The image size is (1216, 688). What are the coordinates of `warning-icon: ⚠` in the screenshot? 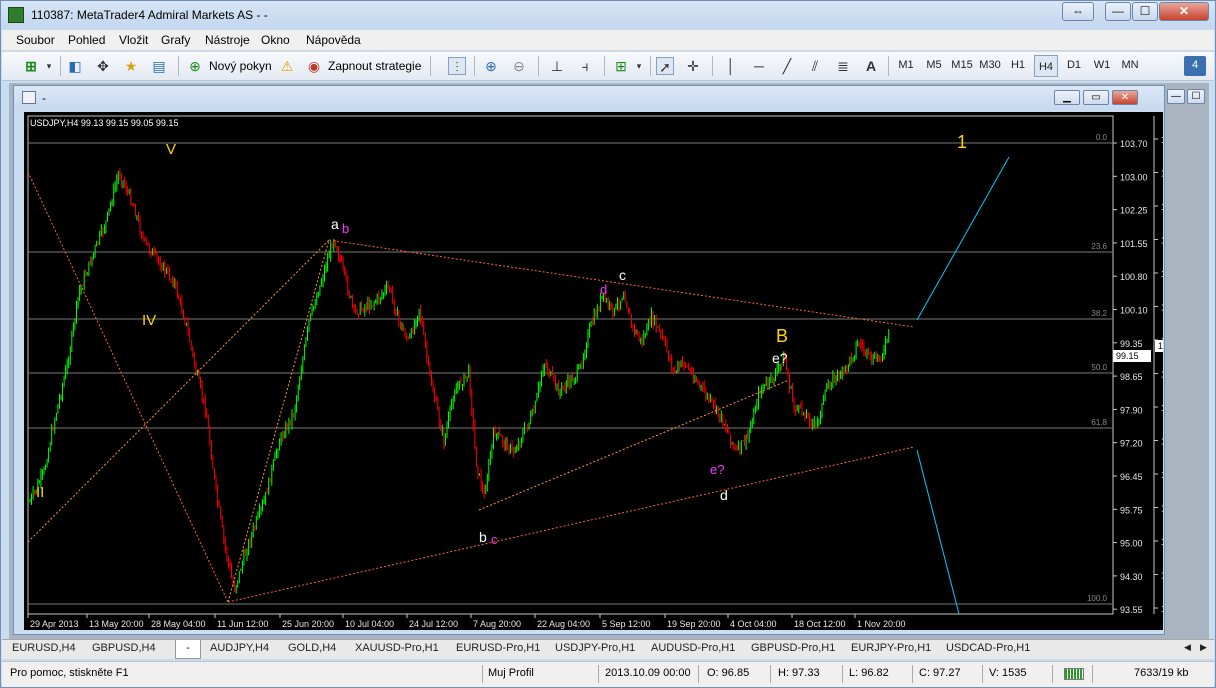 It's located at (287, 66).